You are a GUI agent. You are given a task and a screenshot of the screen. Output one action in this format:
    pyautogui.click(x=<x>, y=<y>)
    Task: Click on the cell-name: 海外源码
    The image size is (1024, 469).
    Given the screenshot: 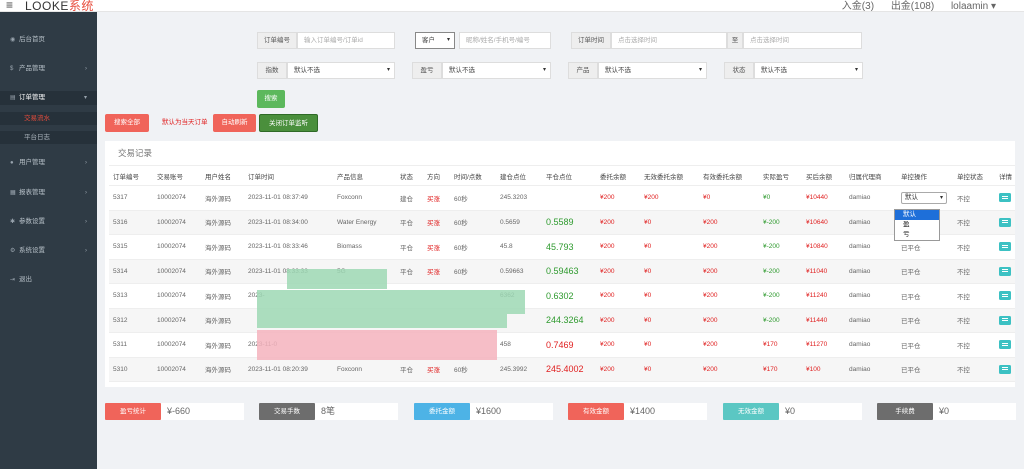 What is the action you would take?
    pyautogui.click(x=222, y=345)
    